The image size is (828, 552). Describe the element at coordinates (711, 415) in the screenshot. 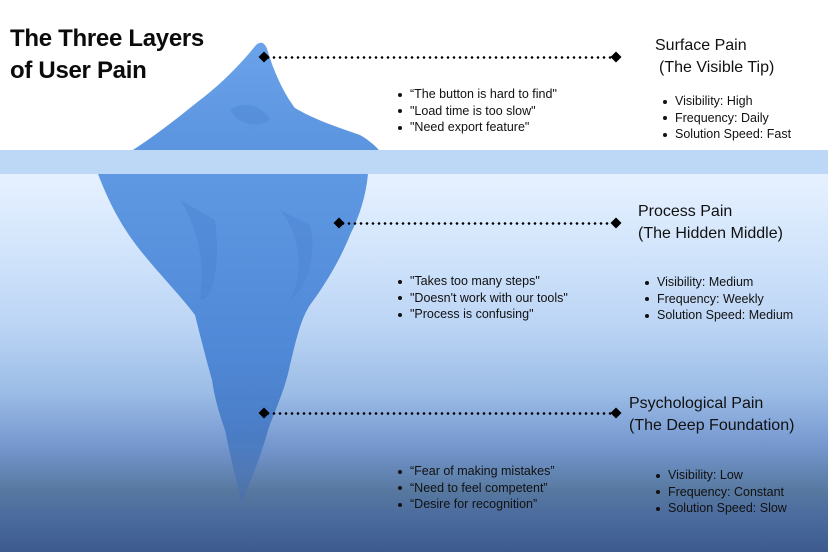

I see `psychological-layer-heading: Psychological Pain (The Deep Foundation)` at that location.